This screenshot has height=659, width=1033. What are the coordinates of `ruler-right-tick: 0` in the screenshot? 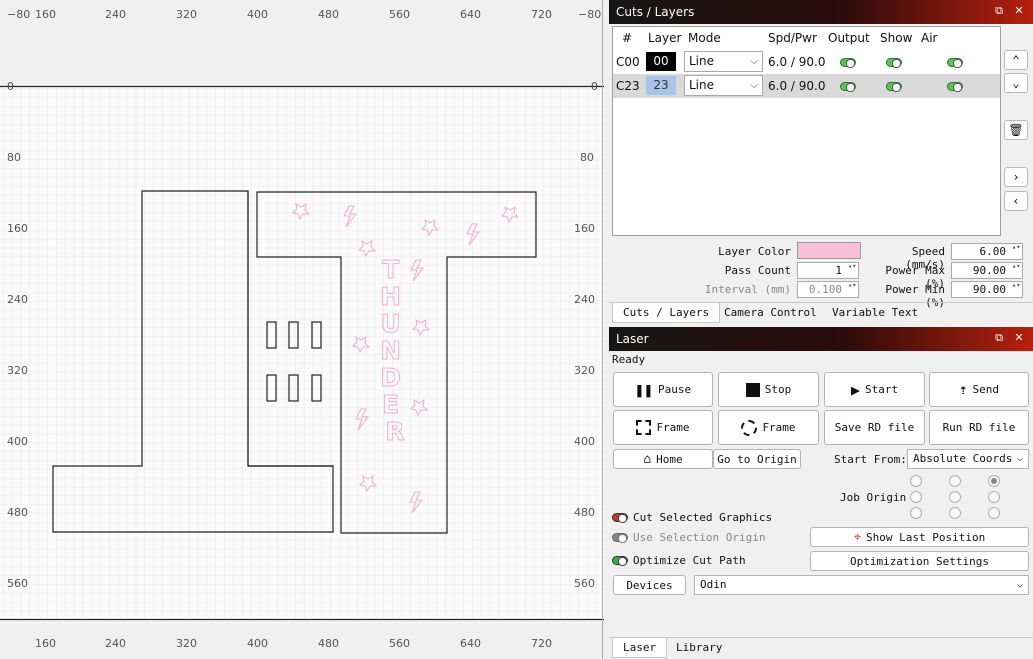 It's located at (594, 86).